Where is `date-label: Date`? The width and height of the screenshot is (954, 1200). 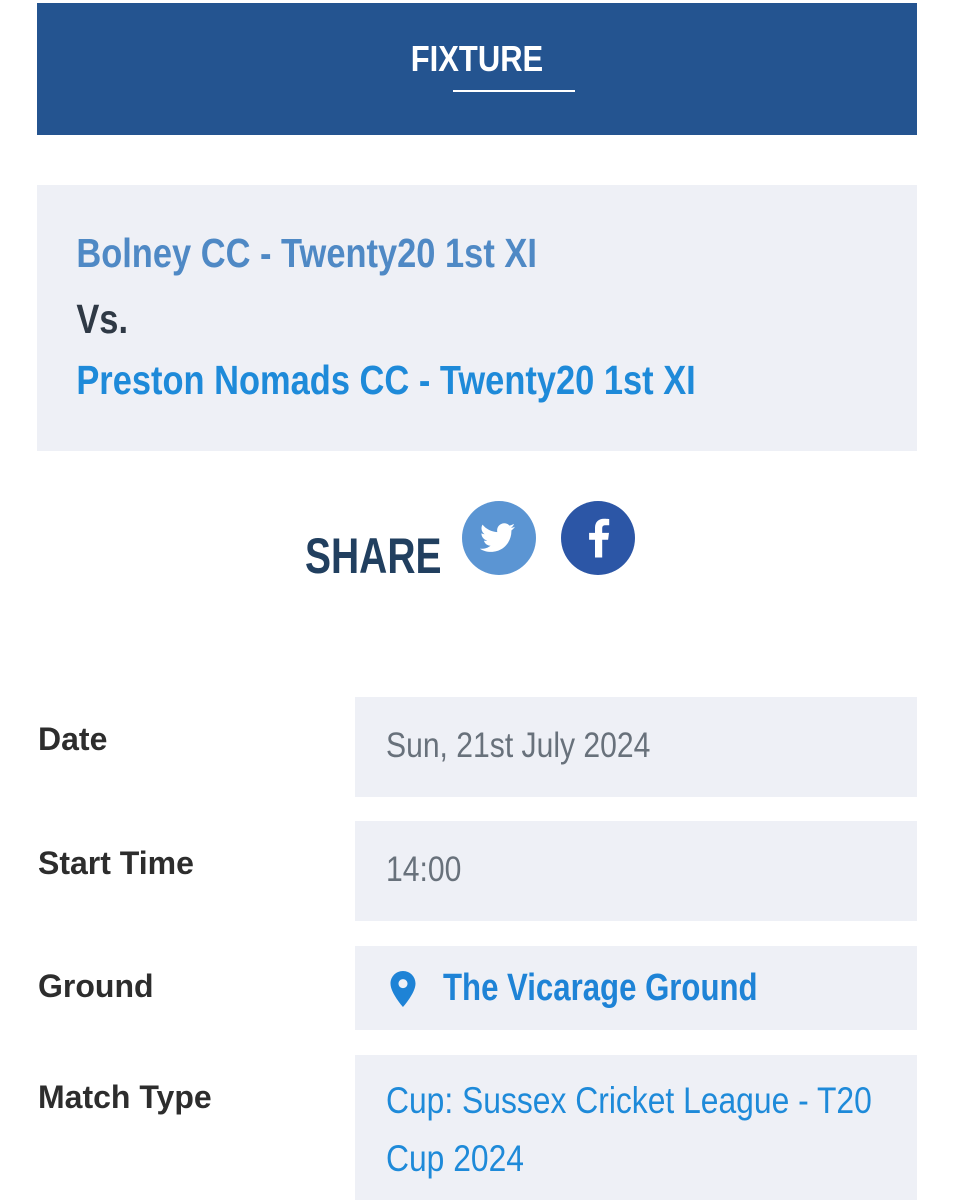
date-label: Date is located at coordinates (73, 739).